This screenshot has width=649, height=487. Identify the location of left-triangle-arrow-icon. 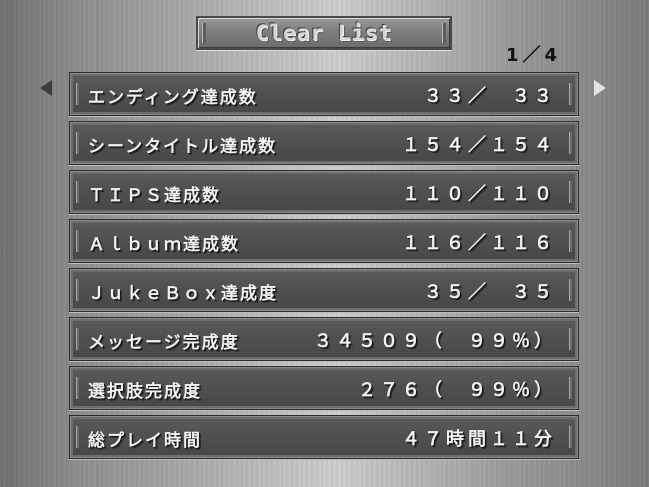
(46, 88).